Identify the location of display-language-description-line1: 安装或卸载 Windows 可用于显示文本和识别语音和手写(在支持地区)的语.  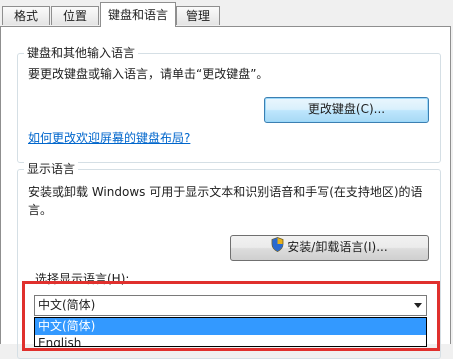
(225, 192).